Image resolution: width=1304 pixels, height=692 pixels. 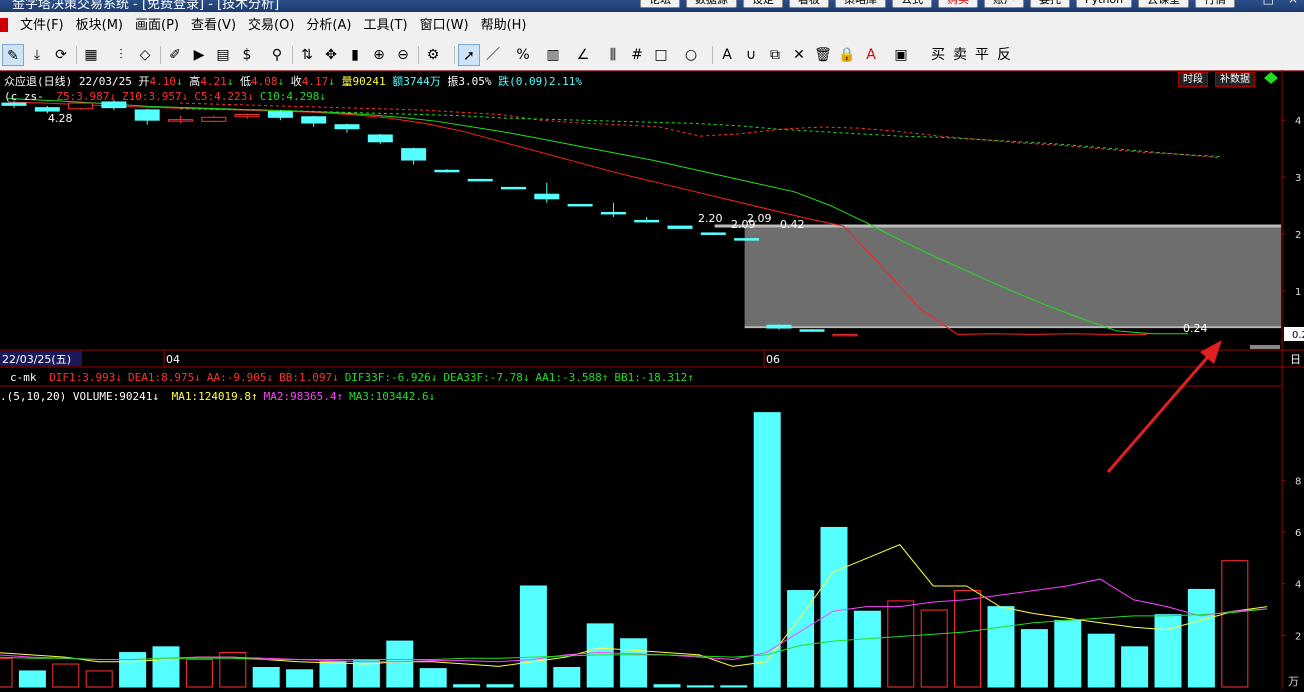 What do you see at coordinates (823, 55) in the screenshot?
I see `trash-icon: 🗑` at bounding box center [823, 55].